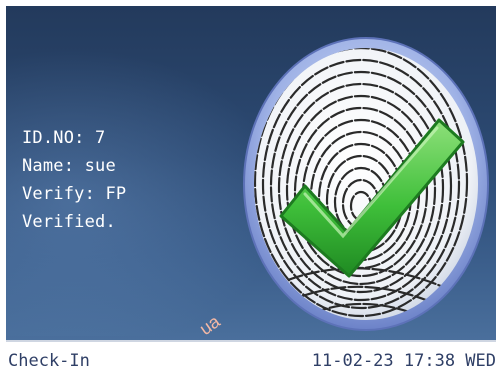 This screenshot has width=502, height=382. Describe the element at coordinates (69, 166) in the screenshot. I see `user-name-text: Name: sue` at that location.